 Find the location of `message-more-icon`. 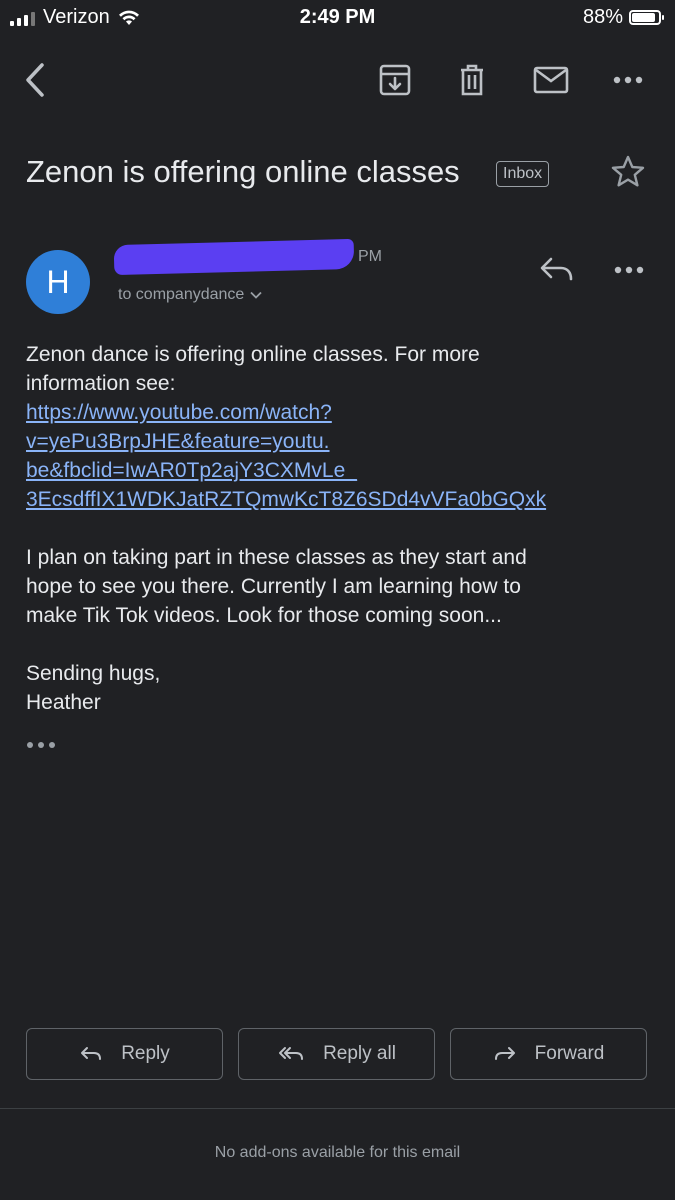

message-more-icon is located at coordinates (630, 270).